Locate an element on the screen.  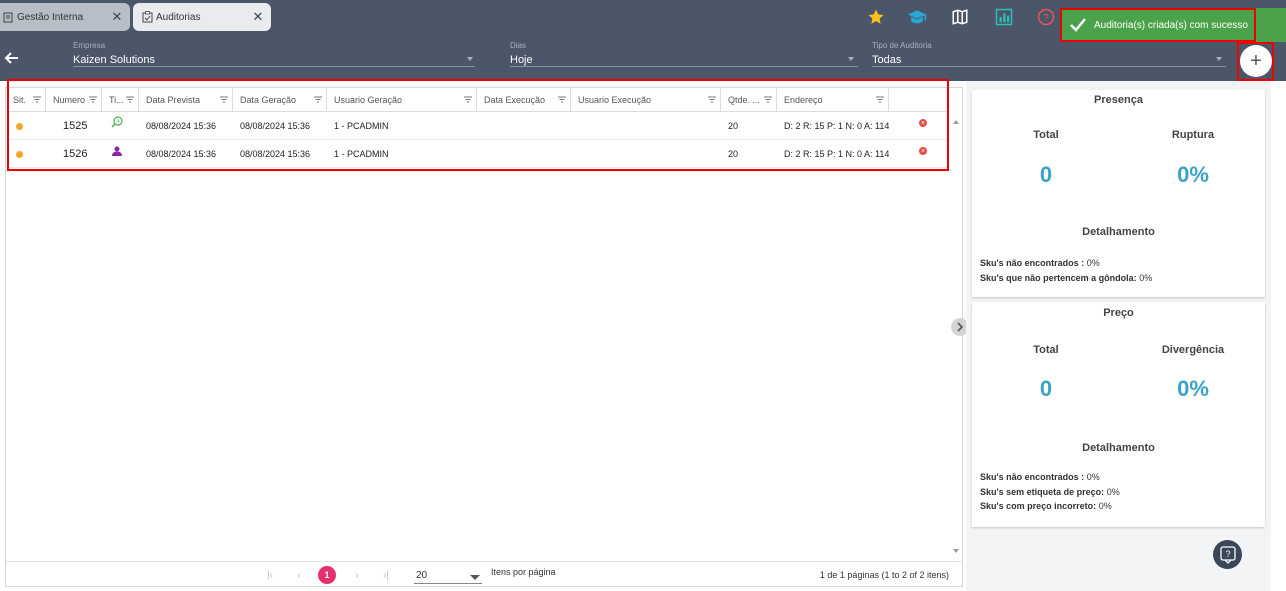
chart-icon is located at coordinates (1004, 17).